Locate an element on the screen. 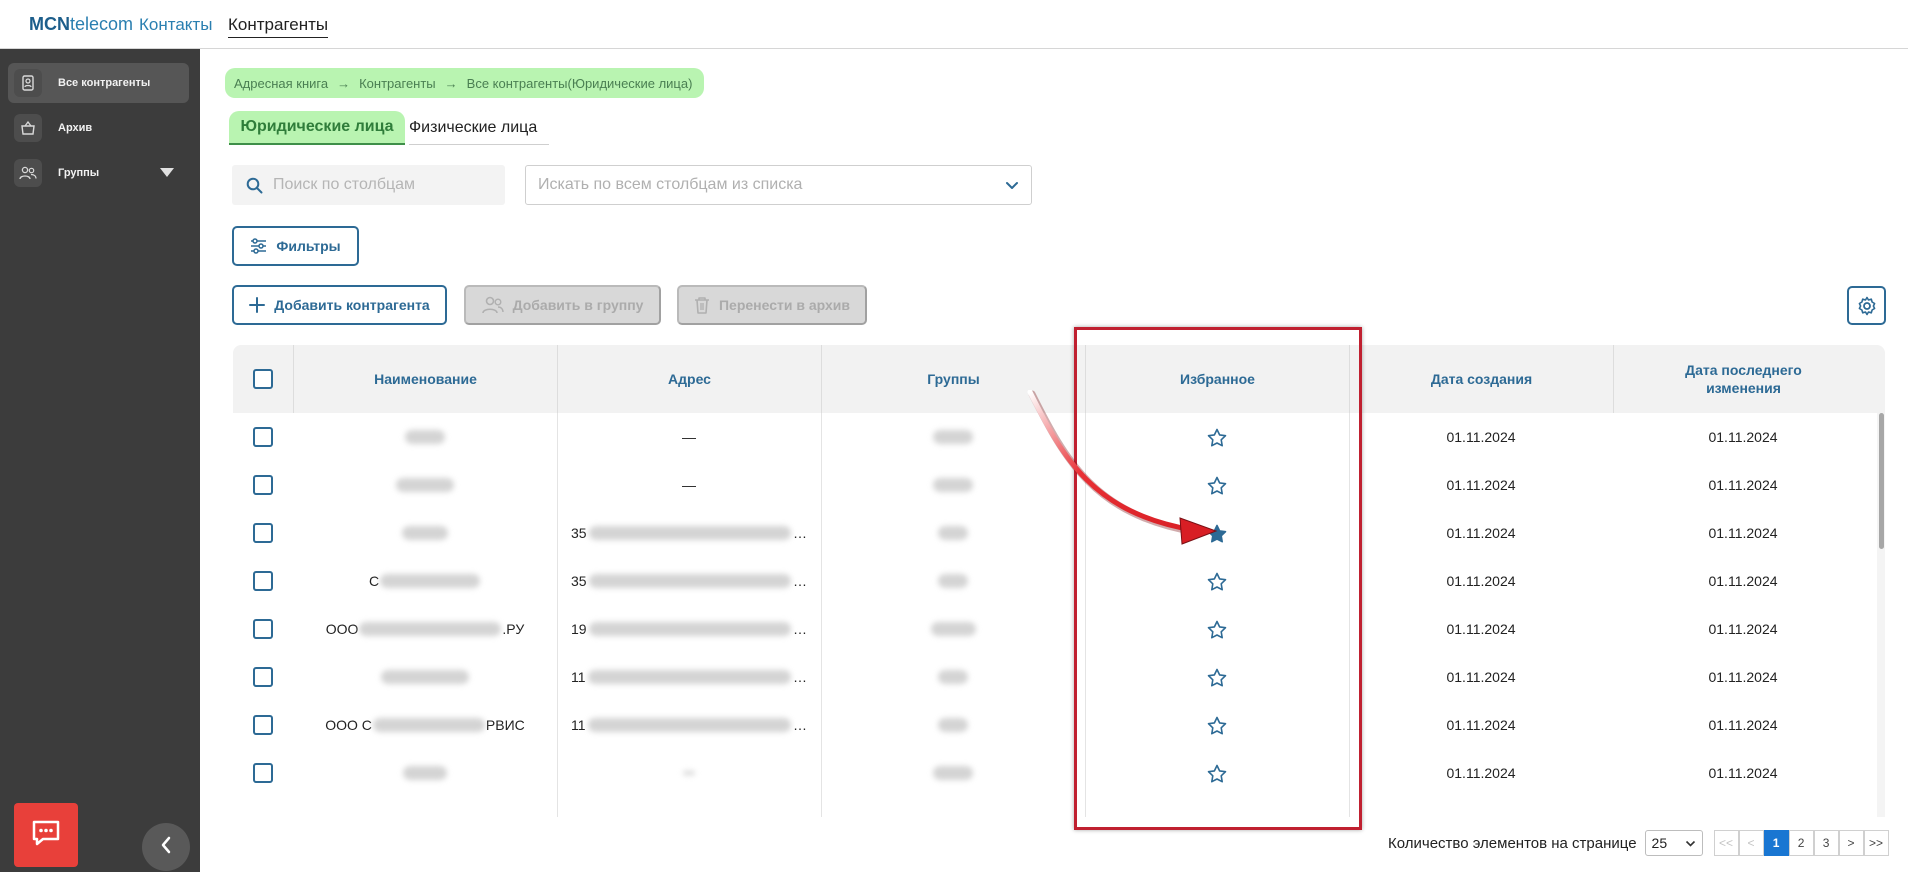 The width and height of the screenshot is (1908, 872). name-cell: ООО .РУ is located at coordinates (425, 629).